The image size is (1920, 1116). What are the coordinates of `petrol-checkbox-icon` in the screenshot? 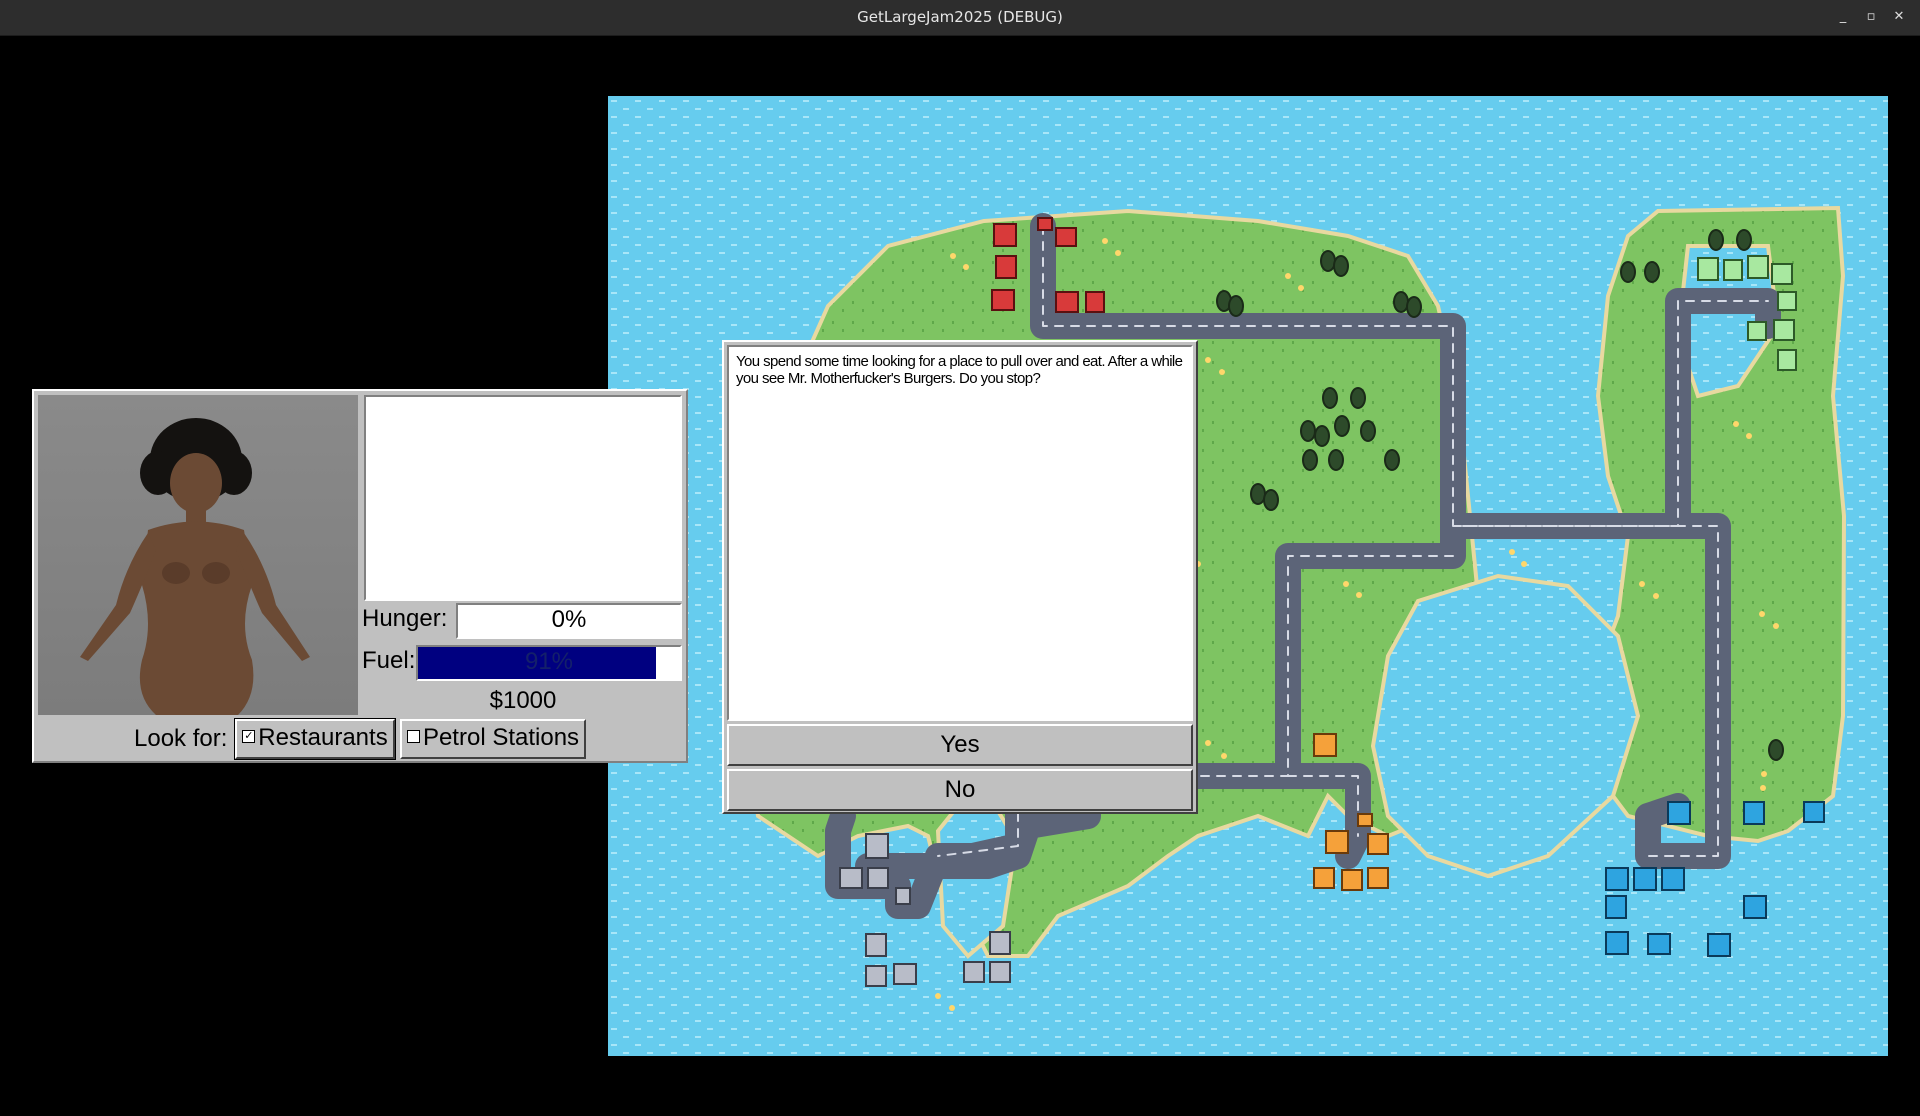 It's located at (413, 737).